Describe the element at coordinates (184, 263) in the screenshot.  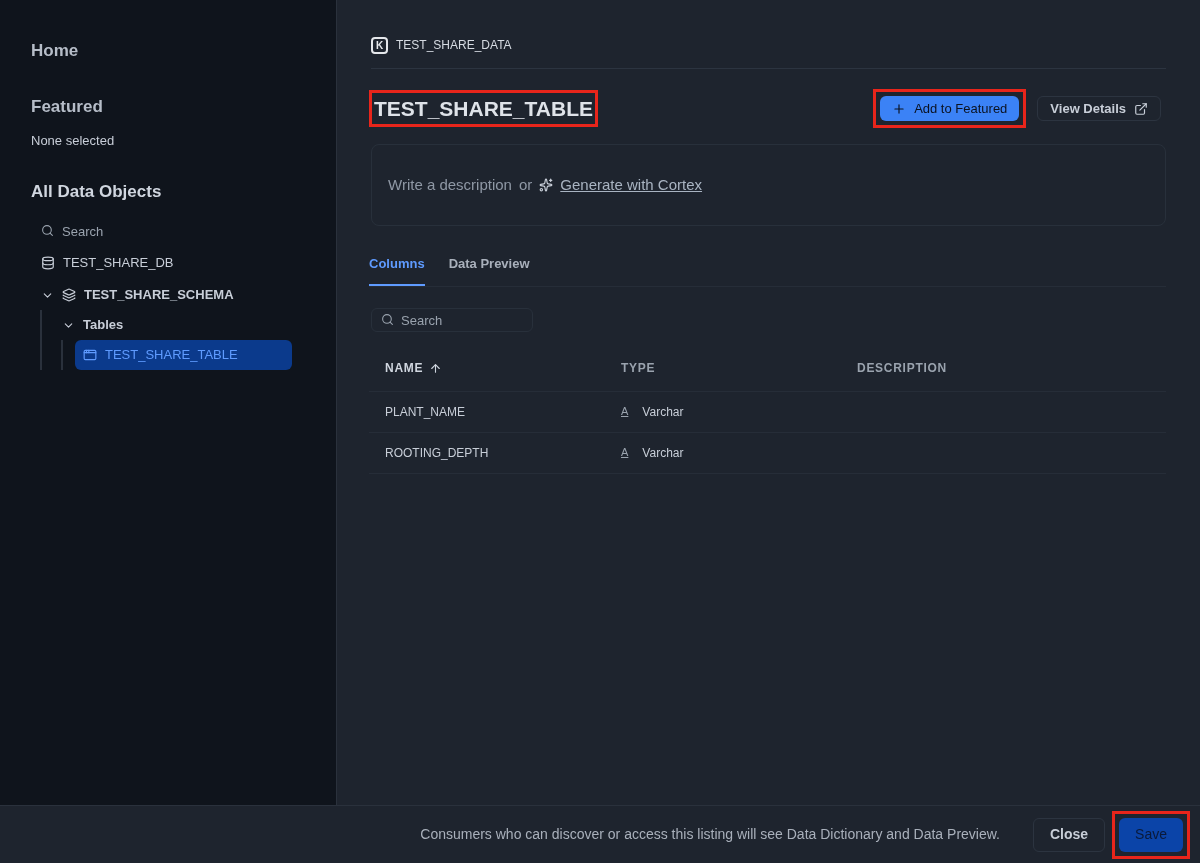
I see `tree-item: TEST_SHARE_DB` at that location.